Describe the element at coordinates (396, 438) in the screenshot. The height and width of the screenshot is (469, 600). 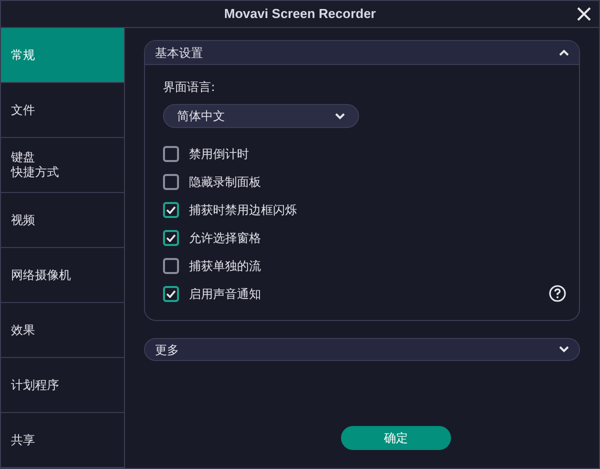
I see `ok-button: 确定` at that location.